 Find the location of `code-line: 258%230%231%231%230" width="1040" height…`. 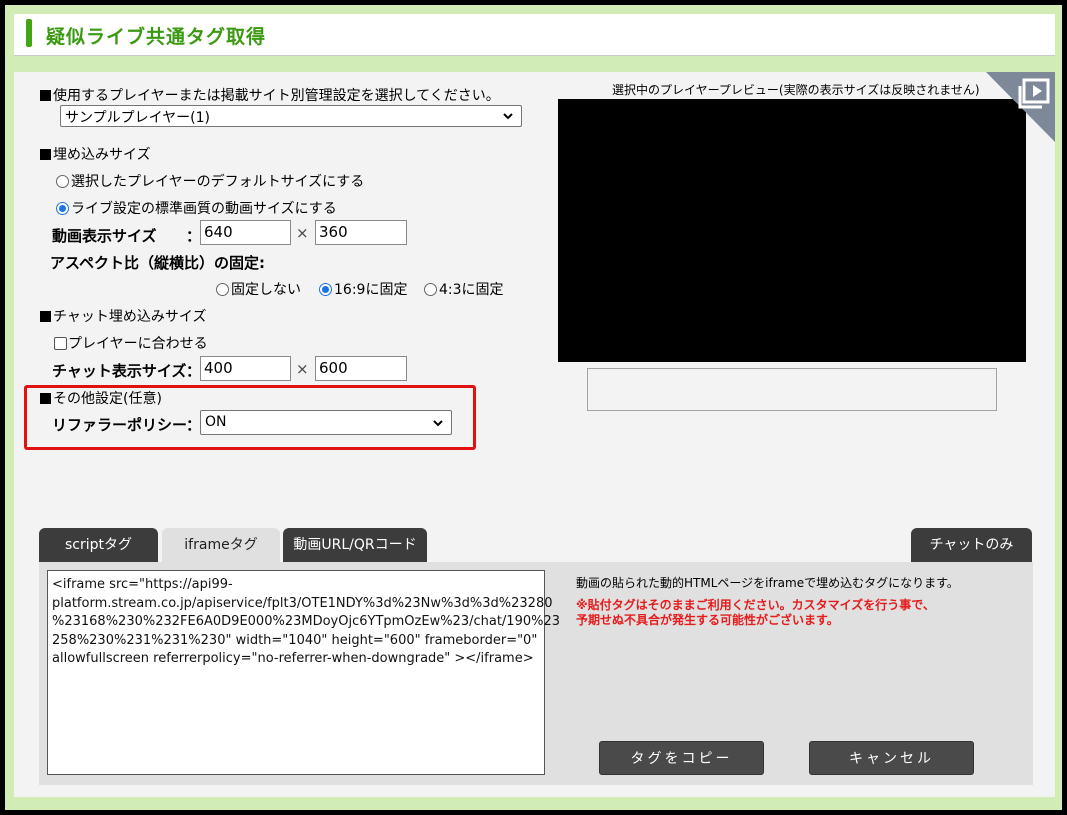

code-line: 258%230%231%231%230" width="1040" height… is located at coordinates (295, 640).